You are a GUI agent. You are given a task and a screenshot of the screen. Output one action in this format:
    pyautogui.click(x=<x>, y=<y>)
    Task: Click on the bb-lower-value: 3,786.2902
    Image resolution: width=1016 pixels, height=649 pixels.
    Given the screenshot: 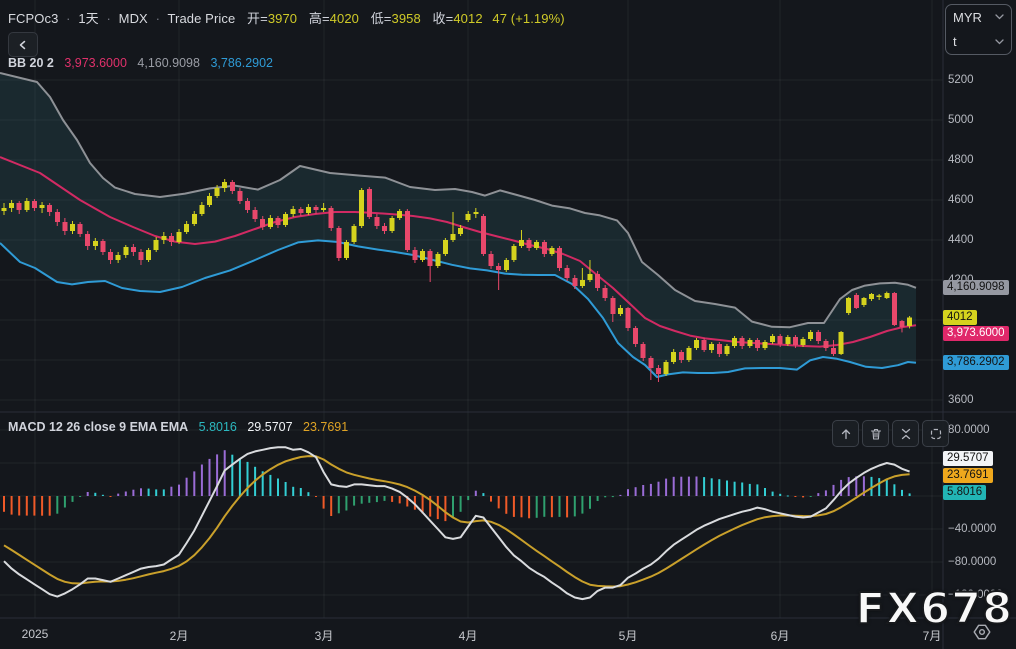 What is the action you would take?
    pyautogui.click(x=241, y=63)
    